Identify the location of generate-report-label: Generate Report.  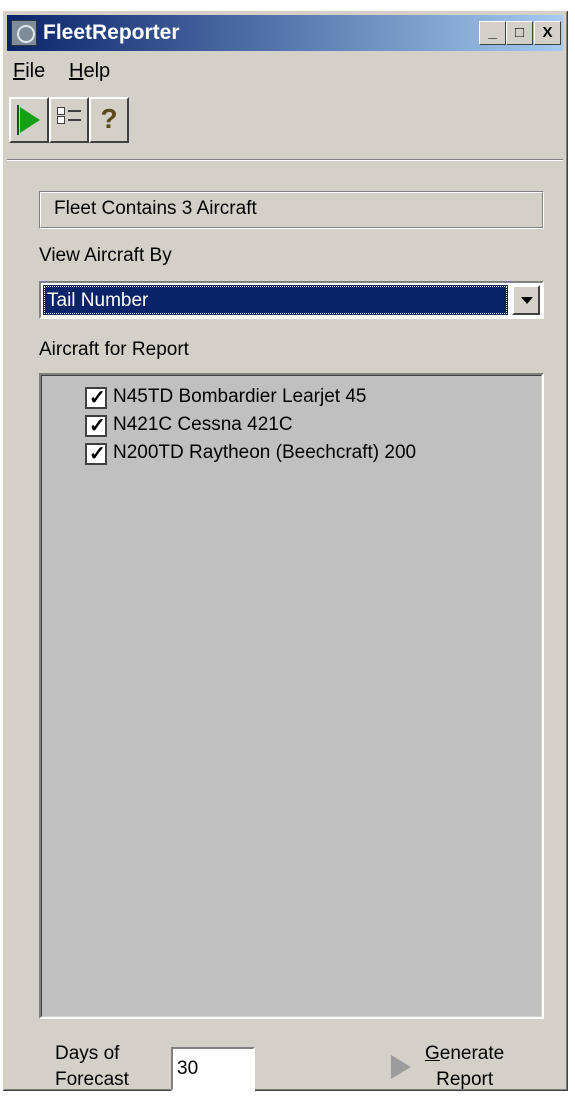
(465, 1066).